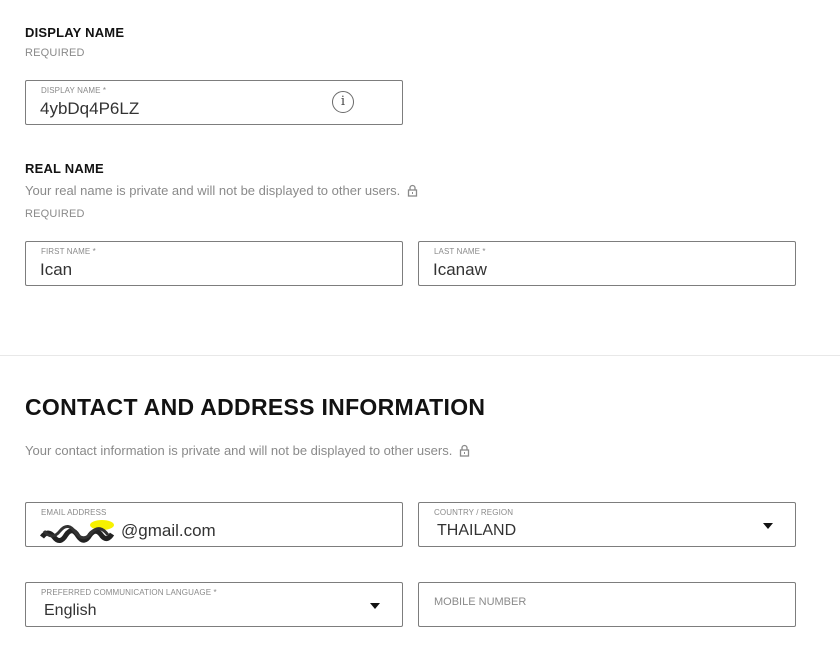  Describe the element at coordinates (89, 109) in the screenshot. I see `display-name-value: 4ybDq4P6LZ` at that location.